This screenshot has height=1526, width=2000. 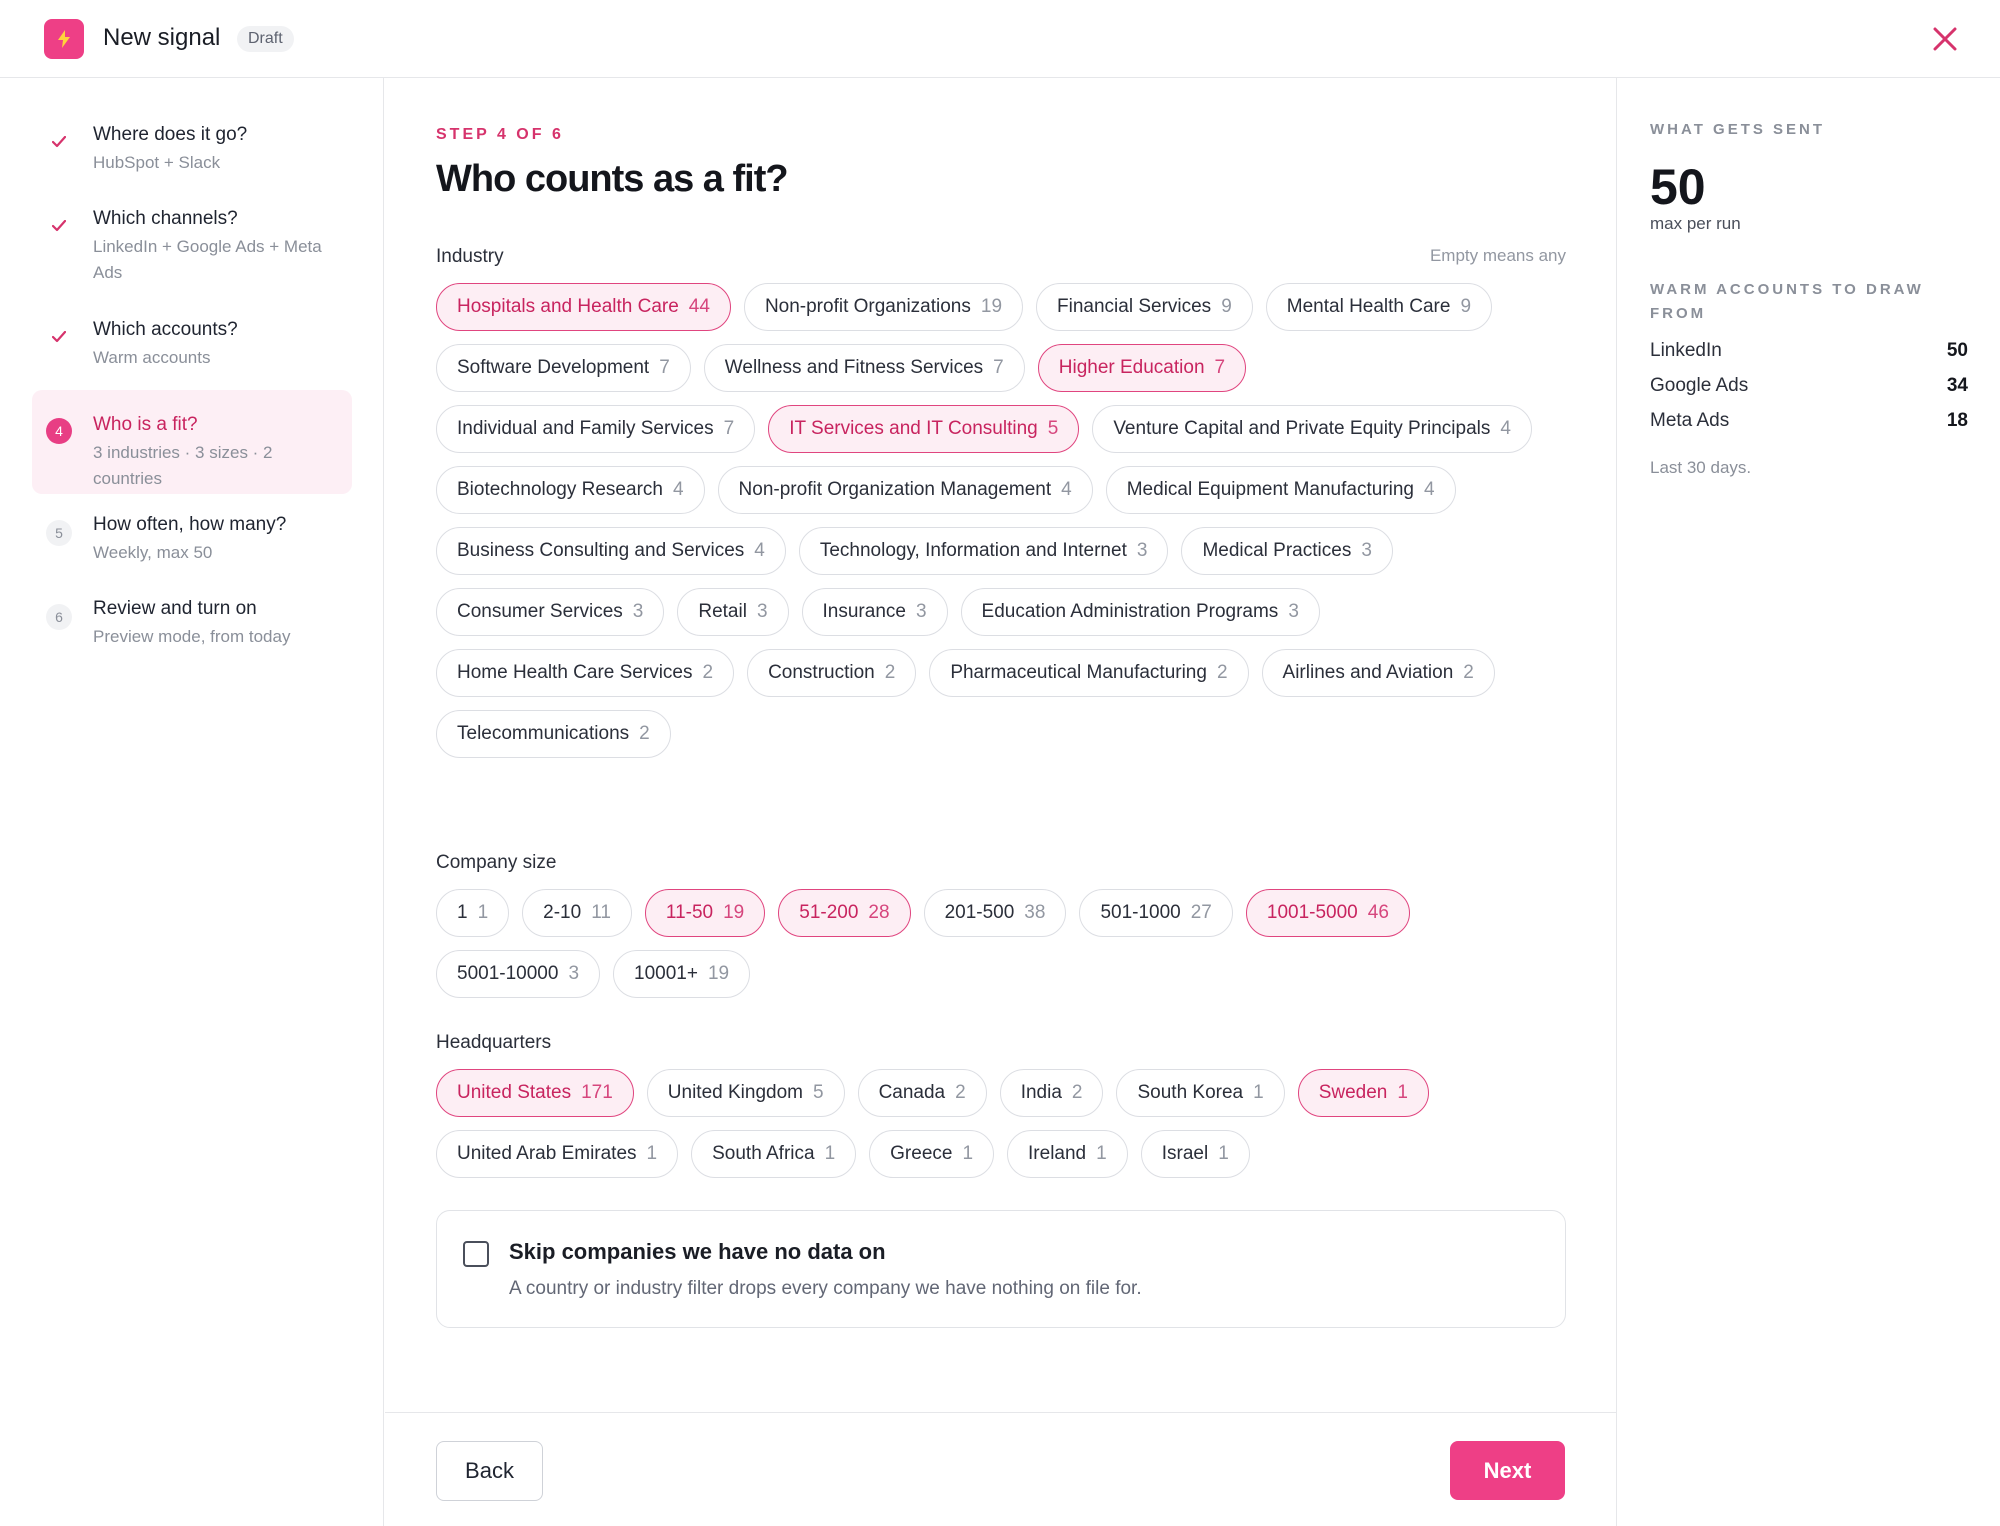 I want to click on chip-label: Biotechnology Research, so click(x=560, y=489).